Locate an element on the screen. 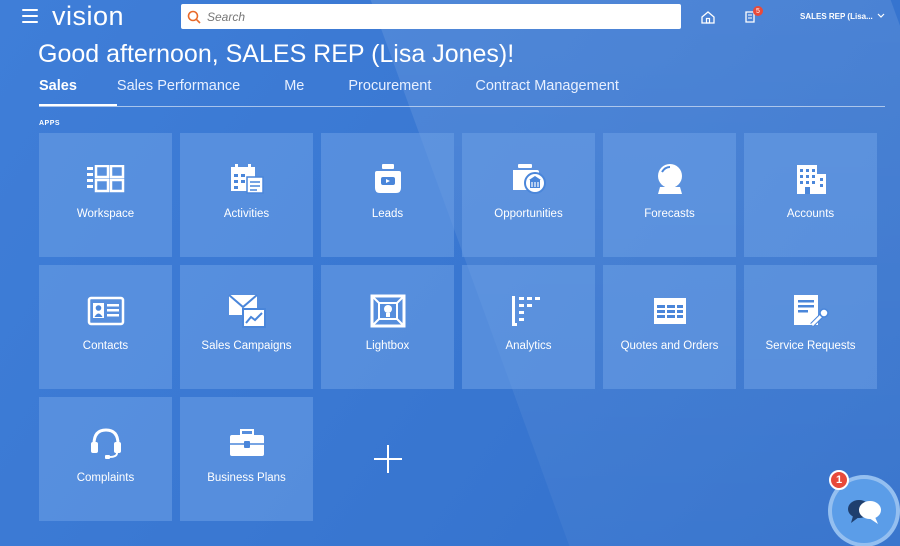 Image resolution: width=900 pixels, height=546 pixels. tab-sales-performance: Sales Performance is located at coordinates (178, 92).